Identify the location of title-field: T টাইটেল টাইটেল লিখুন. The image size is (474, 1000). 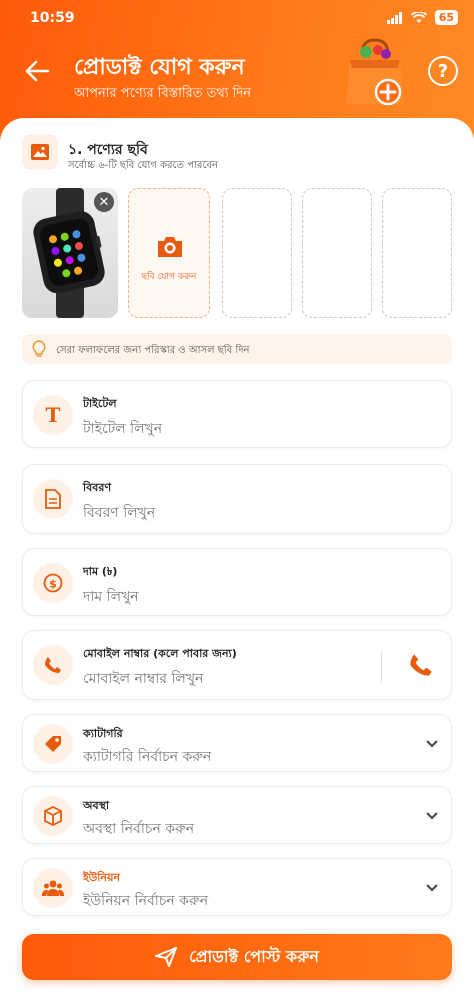
(237, 414).